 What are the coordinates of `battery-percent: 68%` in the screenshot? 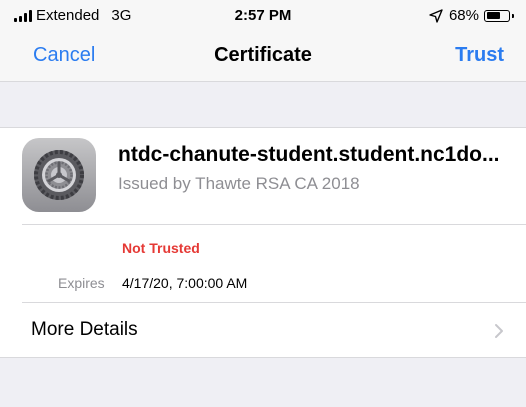 It's located at (463, 15).